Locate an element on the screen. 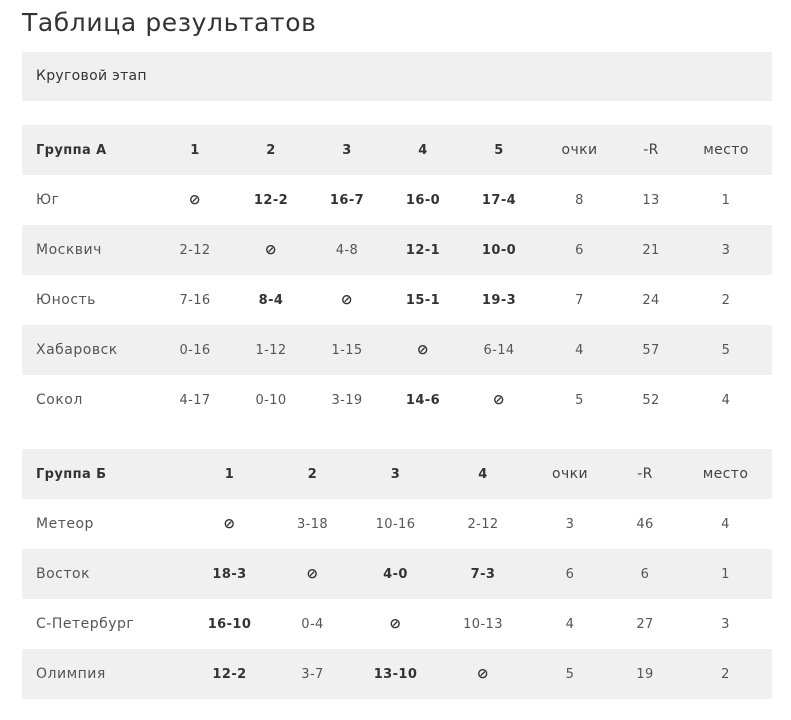 Image resolution: width=791 pixels, height=720 pixels. table-row: Юг ⊘ 12-2 16-7 16-0 17-4 8 13 1 is located at coordinates (397, 200).